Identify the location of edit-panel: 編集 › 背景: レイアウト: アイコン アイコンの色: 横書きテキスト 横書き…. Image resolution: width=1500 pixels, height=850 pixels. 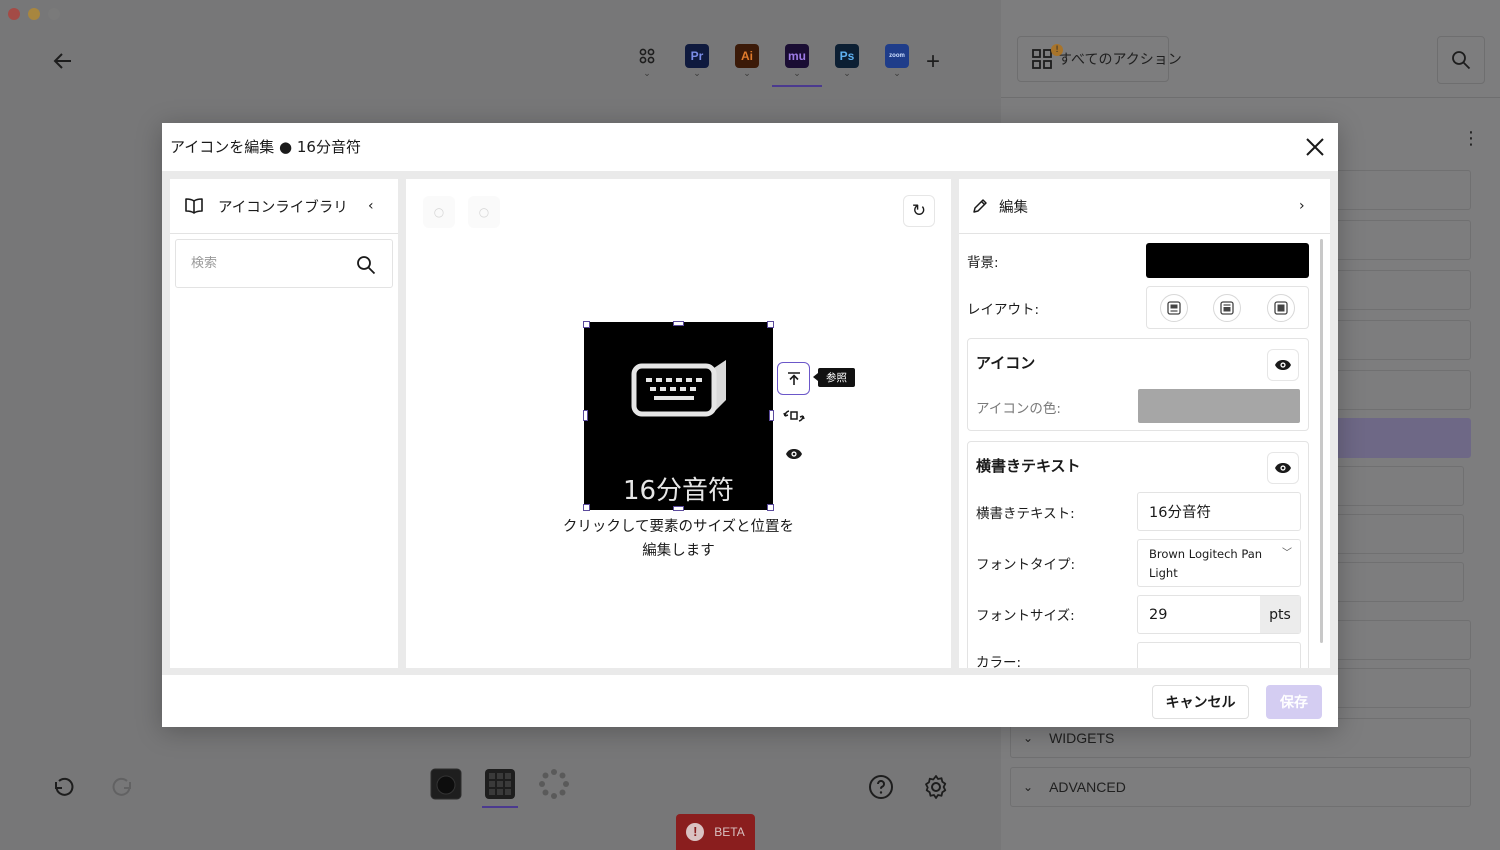
(1144, 423).